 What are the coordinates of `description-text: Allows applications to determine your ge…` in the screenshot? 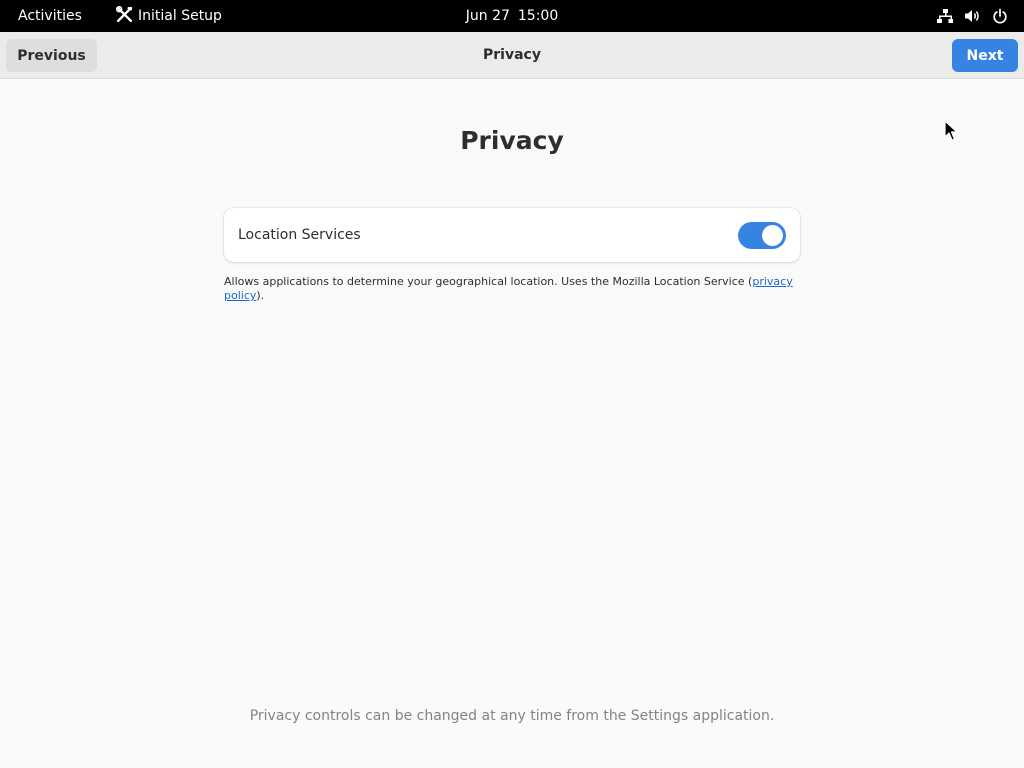 It's located at (488, 281).